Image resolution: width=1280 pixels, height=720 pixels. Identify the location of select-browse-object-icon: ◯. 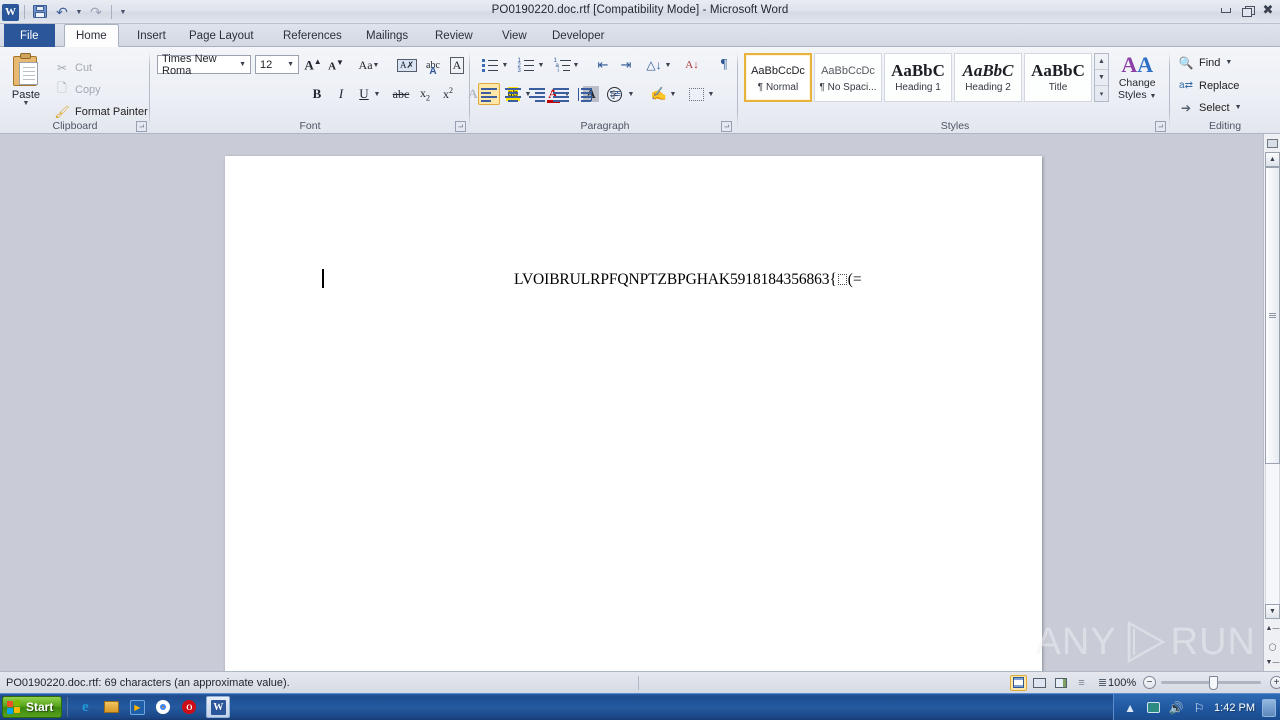
(1272, 646).